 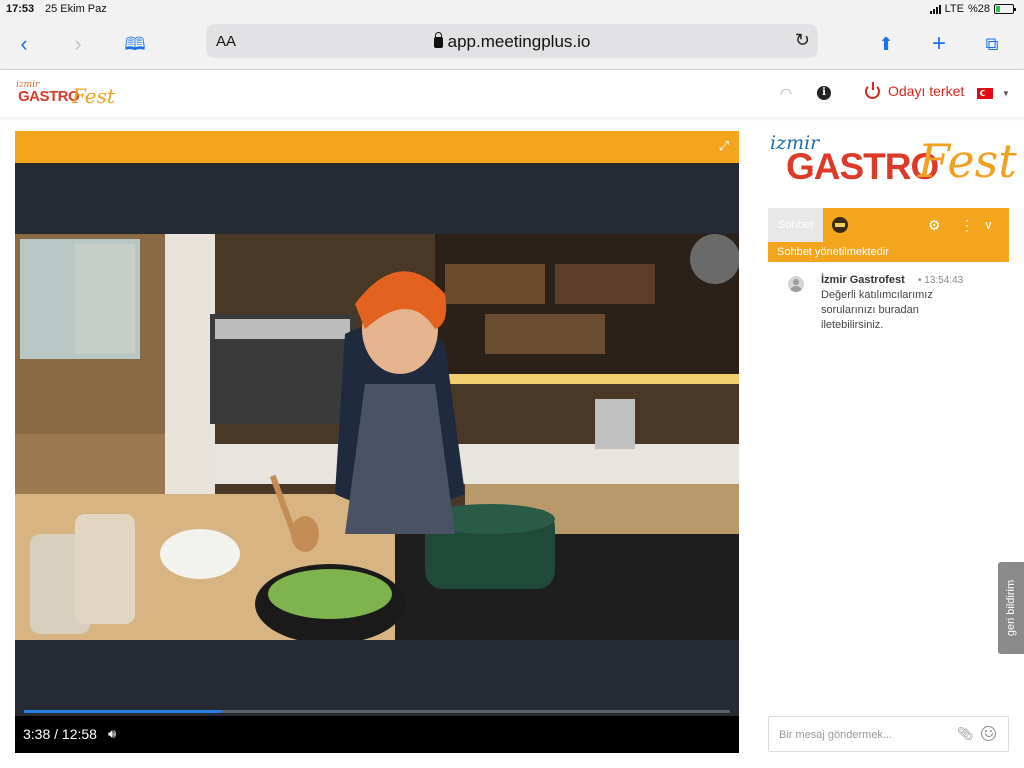 I want to click on address-bar: AA app.meetingplus.io ↻, so click(x=512, y=41).